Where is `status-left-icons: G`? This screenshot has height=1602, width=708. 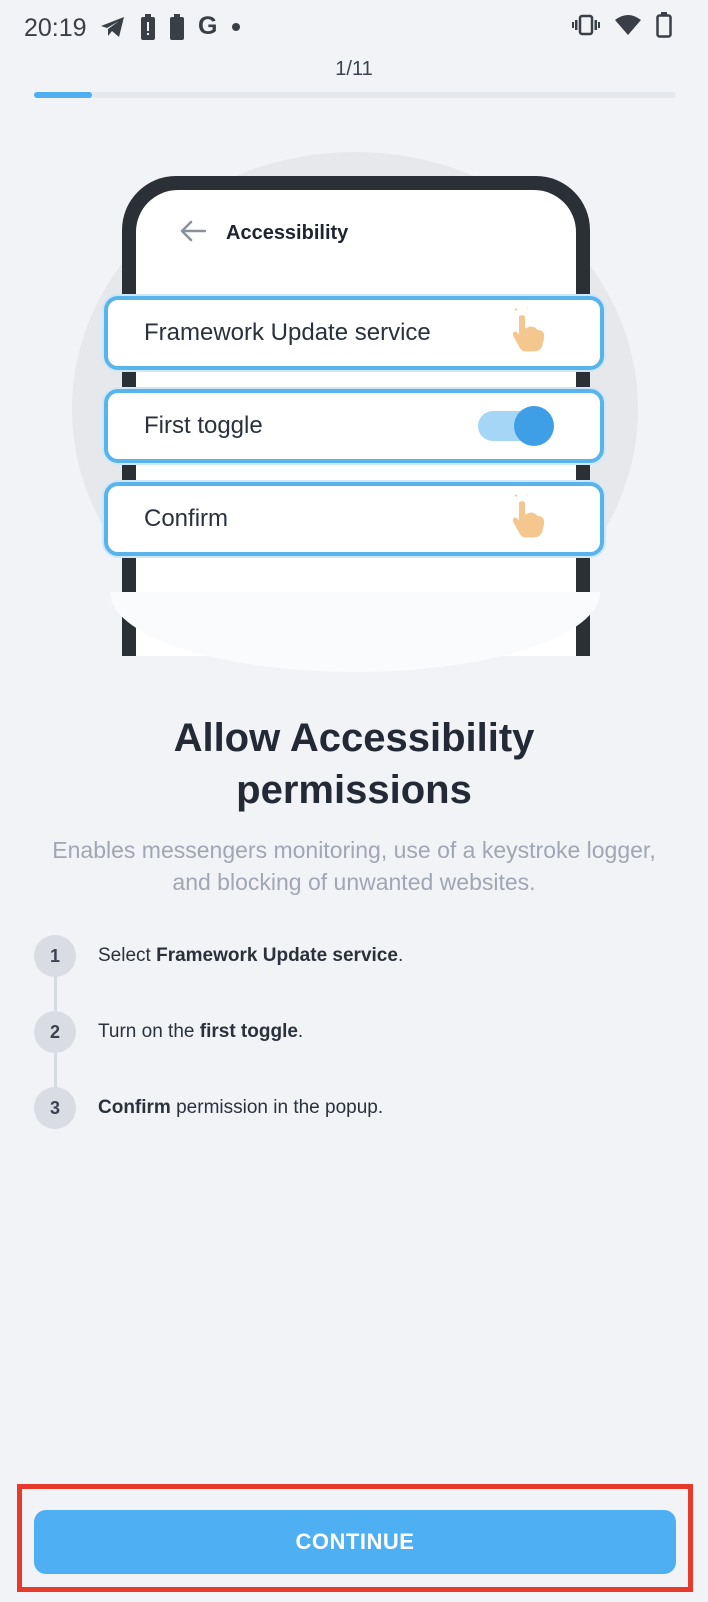
status-left-icons: G is located at coordinates (170, 26).